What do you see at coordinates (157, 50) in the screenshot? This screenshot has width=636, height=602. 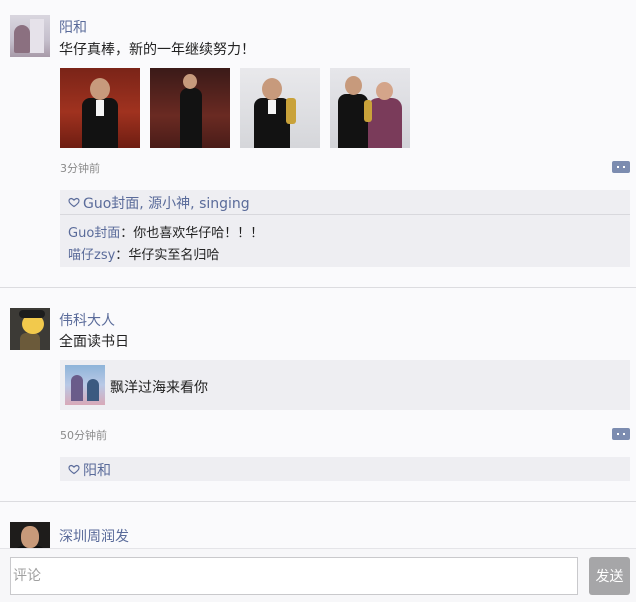 I see `post-text: 华仔真棒，新的一年继续努力！` at bounding box center [157, 50].